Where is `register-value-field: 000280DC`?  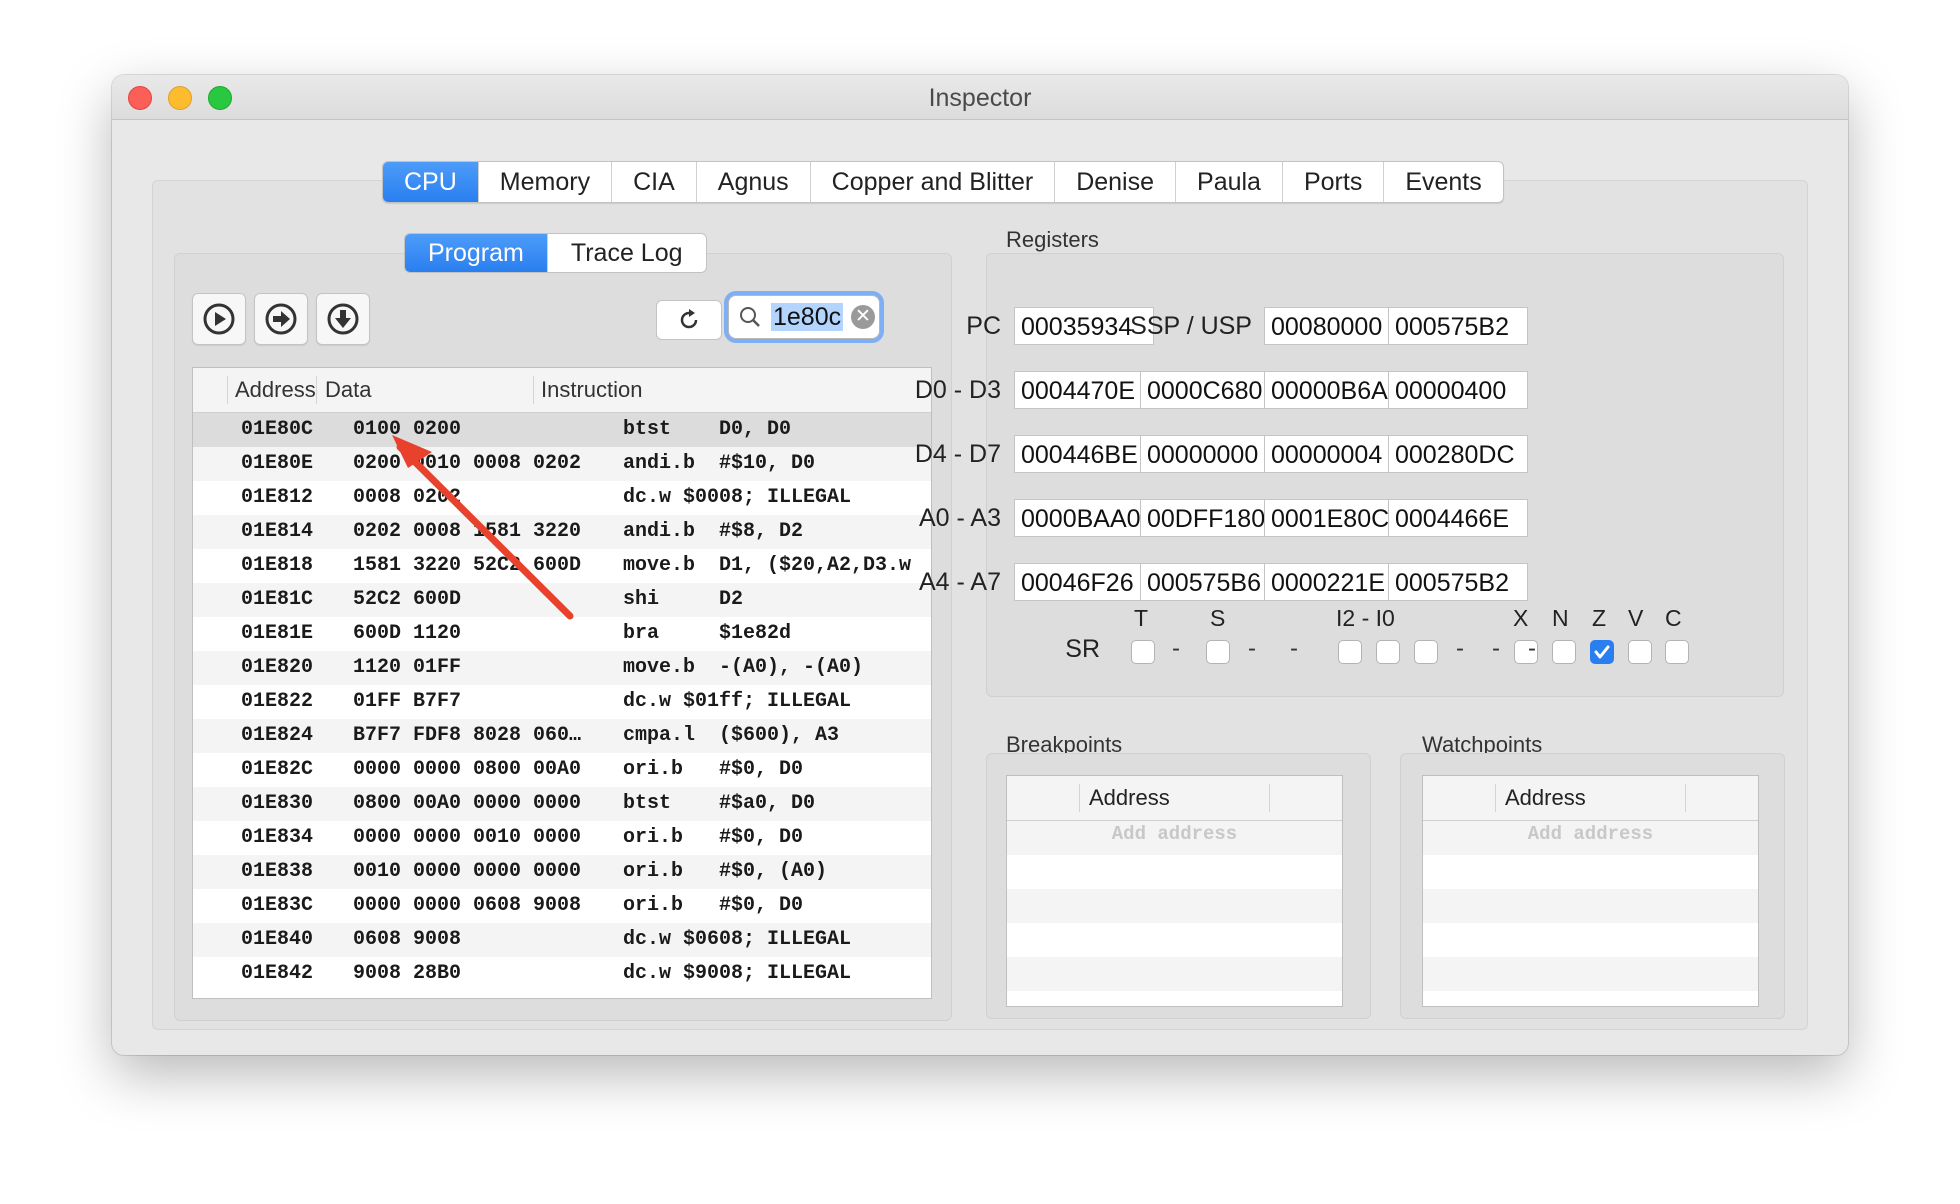 register-value-field: 000280DC is located at coordinates (1458, 454).